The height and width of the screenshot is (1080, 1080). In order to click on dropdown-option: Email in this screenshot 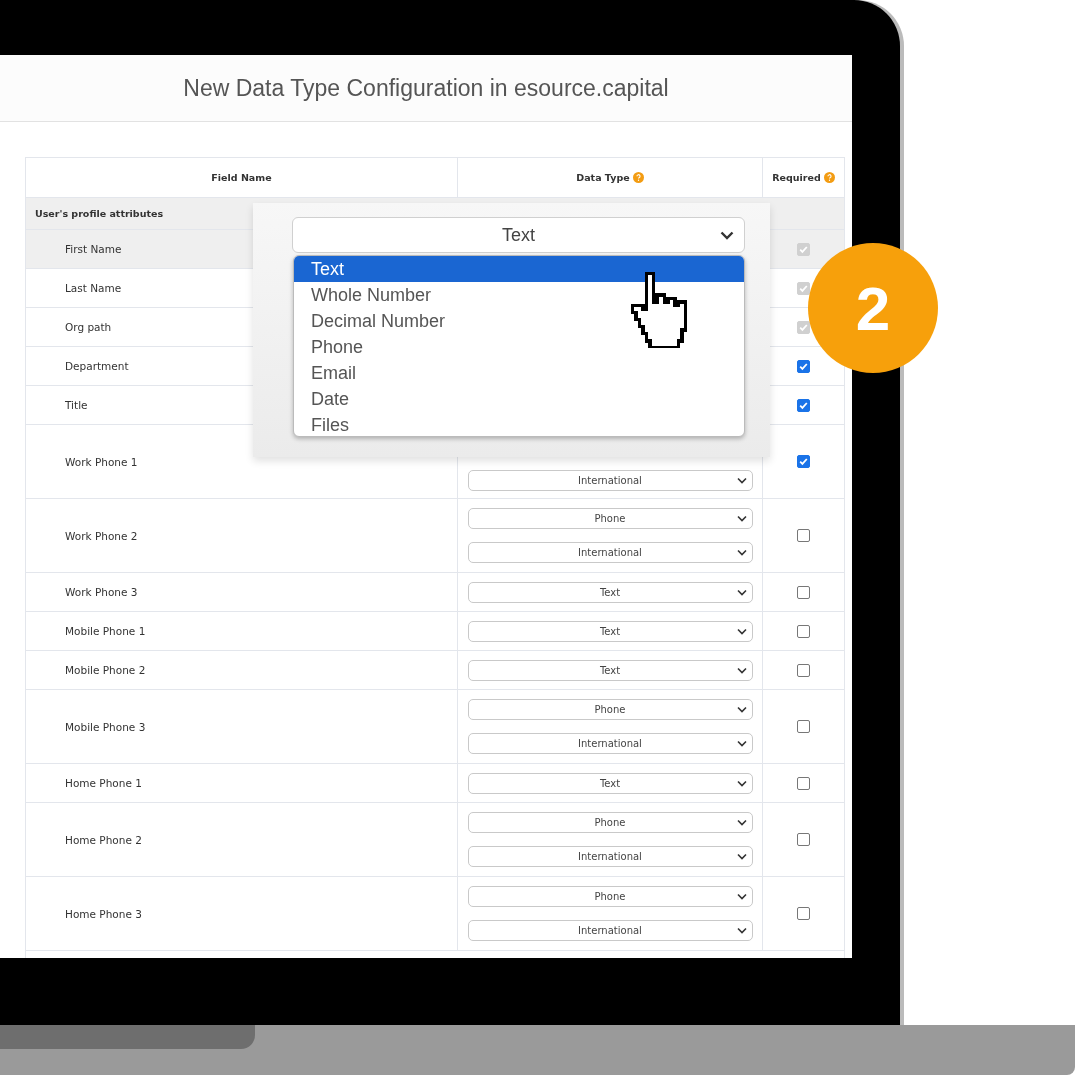, I will do `click(519, 373)`.